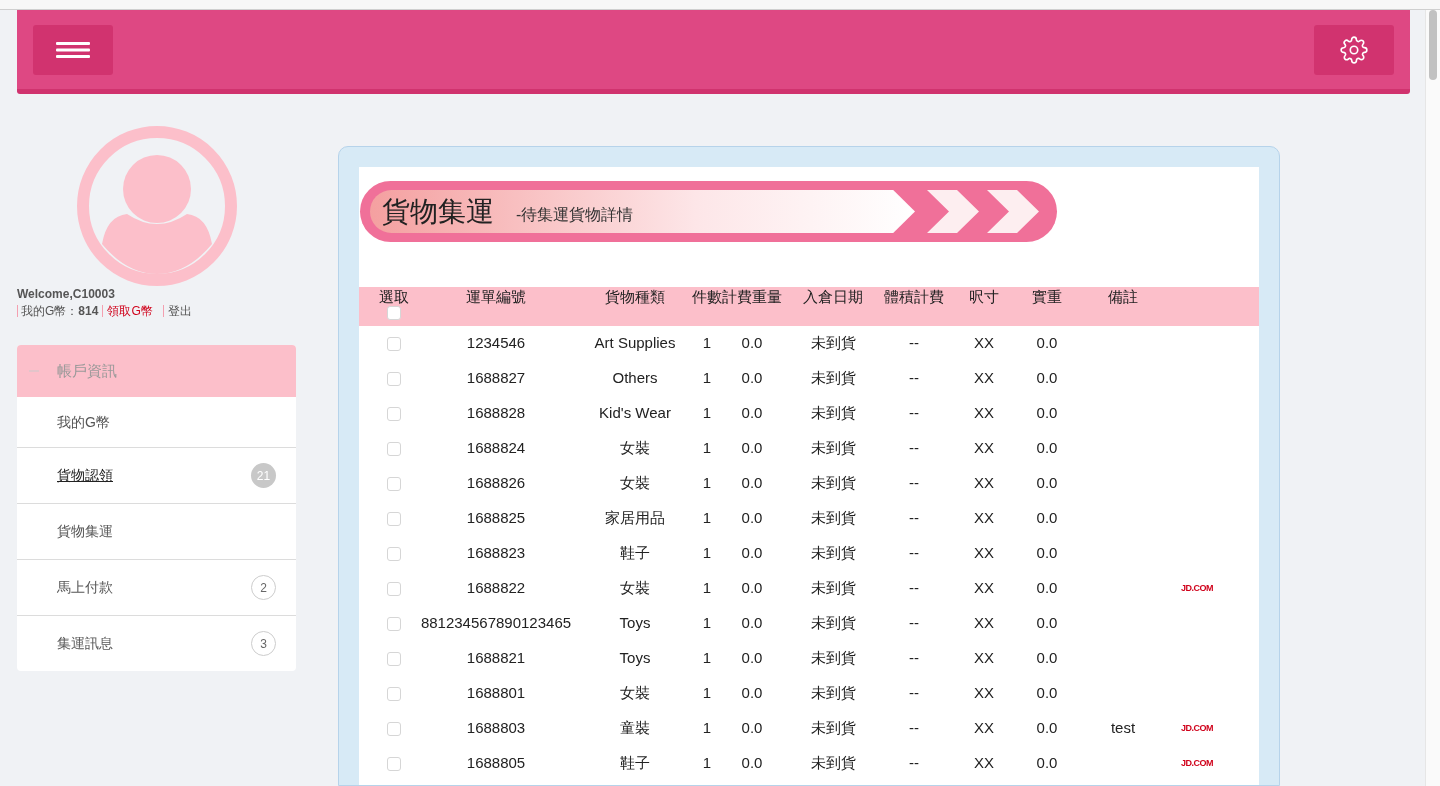 This screenshot has width=1440, height=786. I want to click on logout-link: 登出, so click(179, 311).